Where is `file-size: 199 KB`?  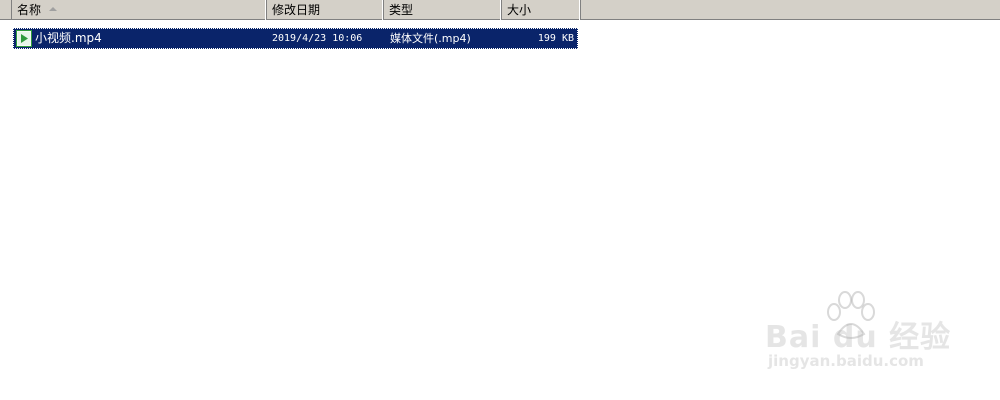
file-size: 199 KB is located at coordinates (555, 38).